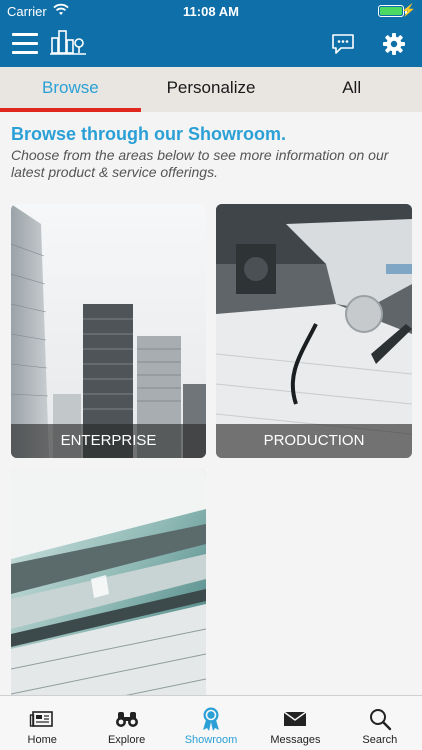  Describe the element at coordinates (108, 441) in the screenshot. I see `enterprise-tile-label: ENTERPRISE` at that location.